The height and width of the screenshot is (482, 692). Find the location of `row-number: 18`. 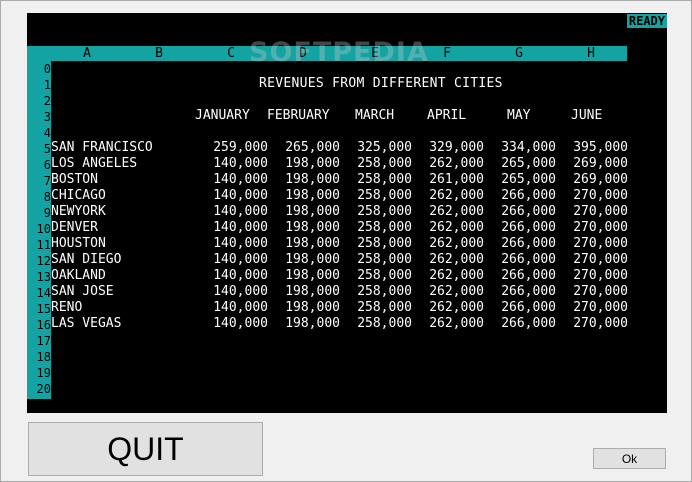

row-number: 18 is located at coordinates (43, 357).